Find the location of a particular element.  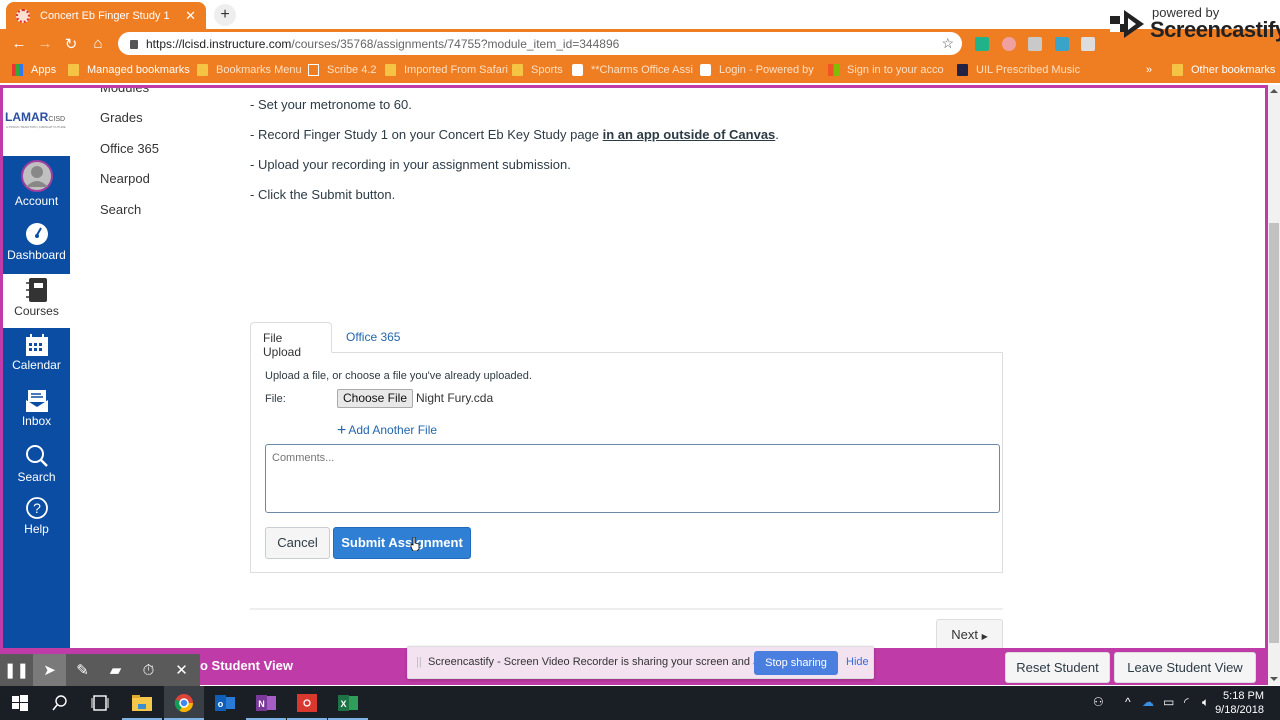

tab-file-upload: File Upload is located at coordinates (291, 340).